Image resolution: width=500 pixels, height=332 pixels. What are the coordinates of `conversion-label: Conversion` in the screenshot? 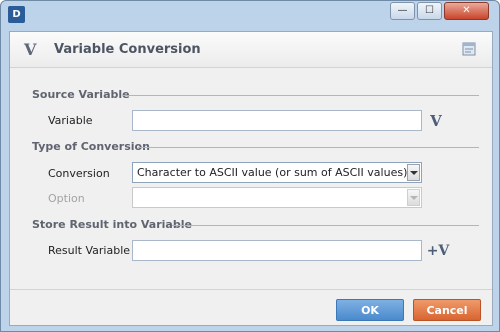 It's located at (79, 173).